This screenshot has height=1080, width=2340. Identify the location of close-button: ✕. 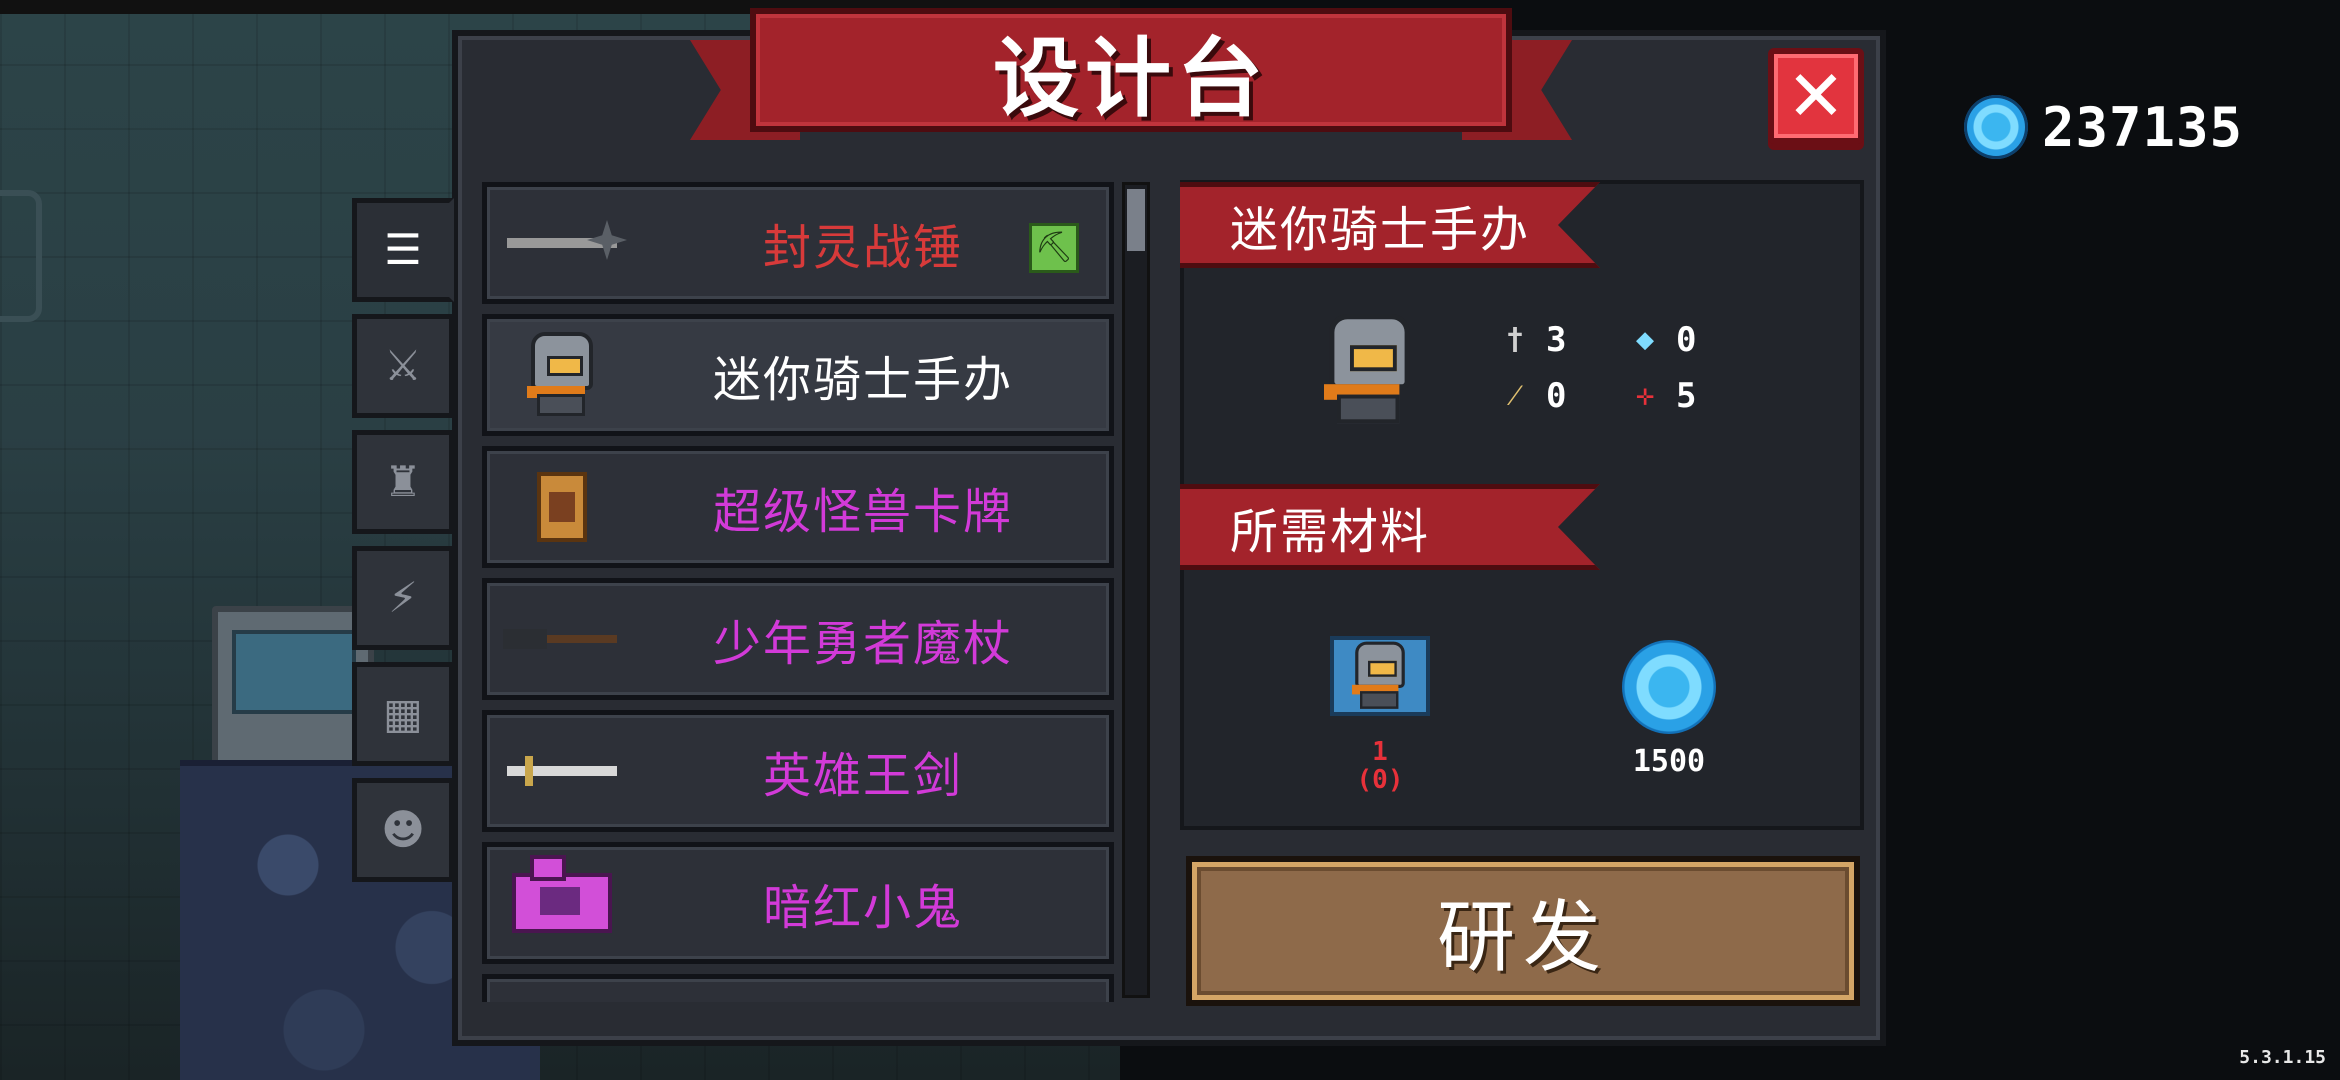
(1816, 96).